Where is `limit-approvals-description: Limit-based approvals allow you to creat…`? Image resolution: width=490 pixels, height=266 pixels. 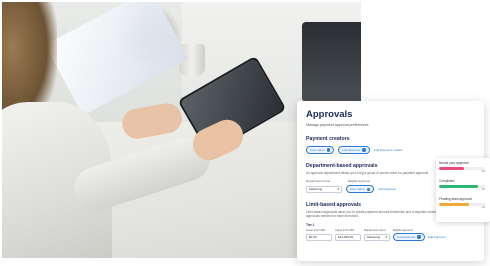 limit-approvals-description: Limit-based approvals allow you to creat… is located at coordinates (374, 214).